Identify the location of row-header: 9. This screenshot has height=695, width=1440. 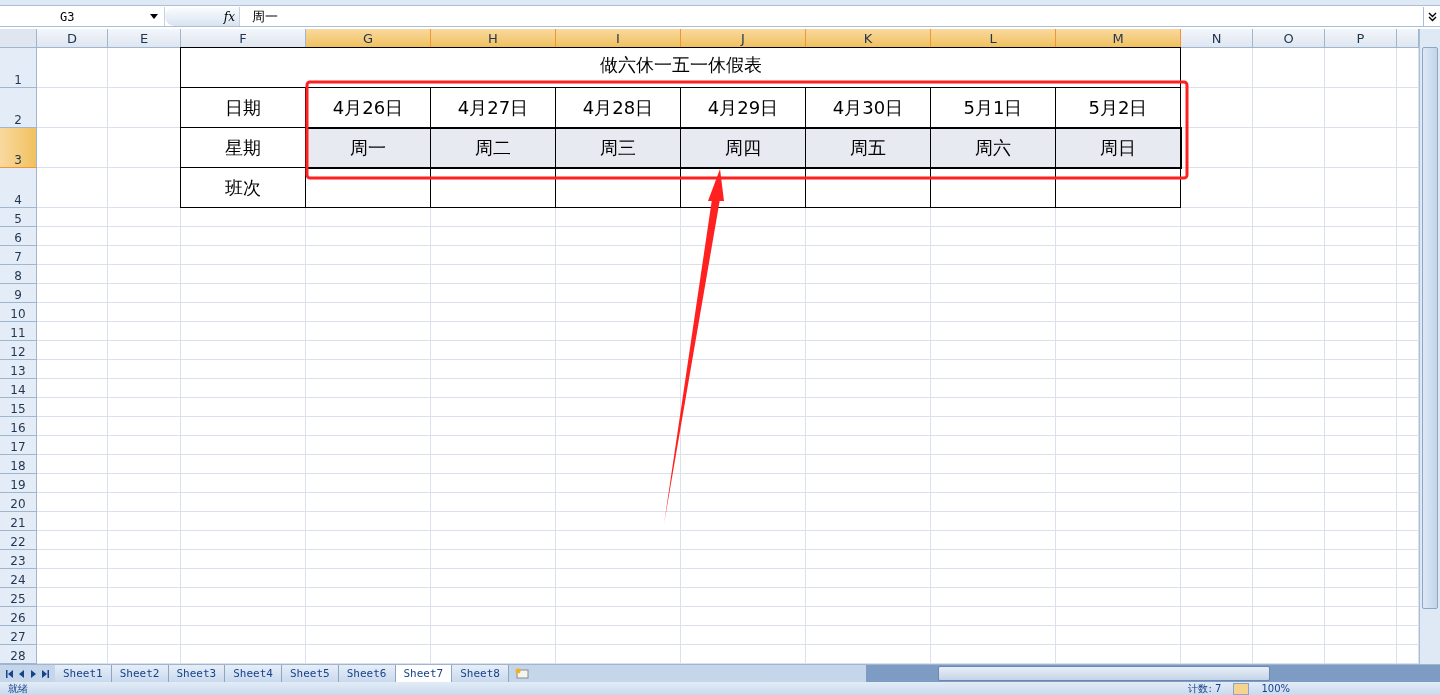
(18, 293).